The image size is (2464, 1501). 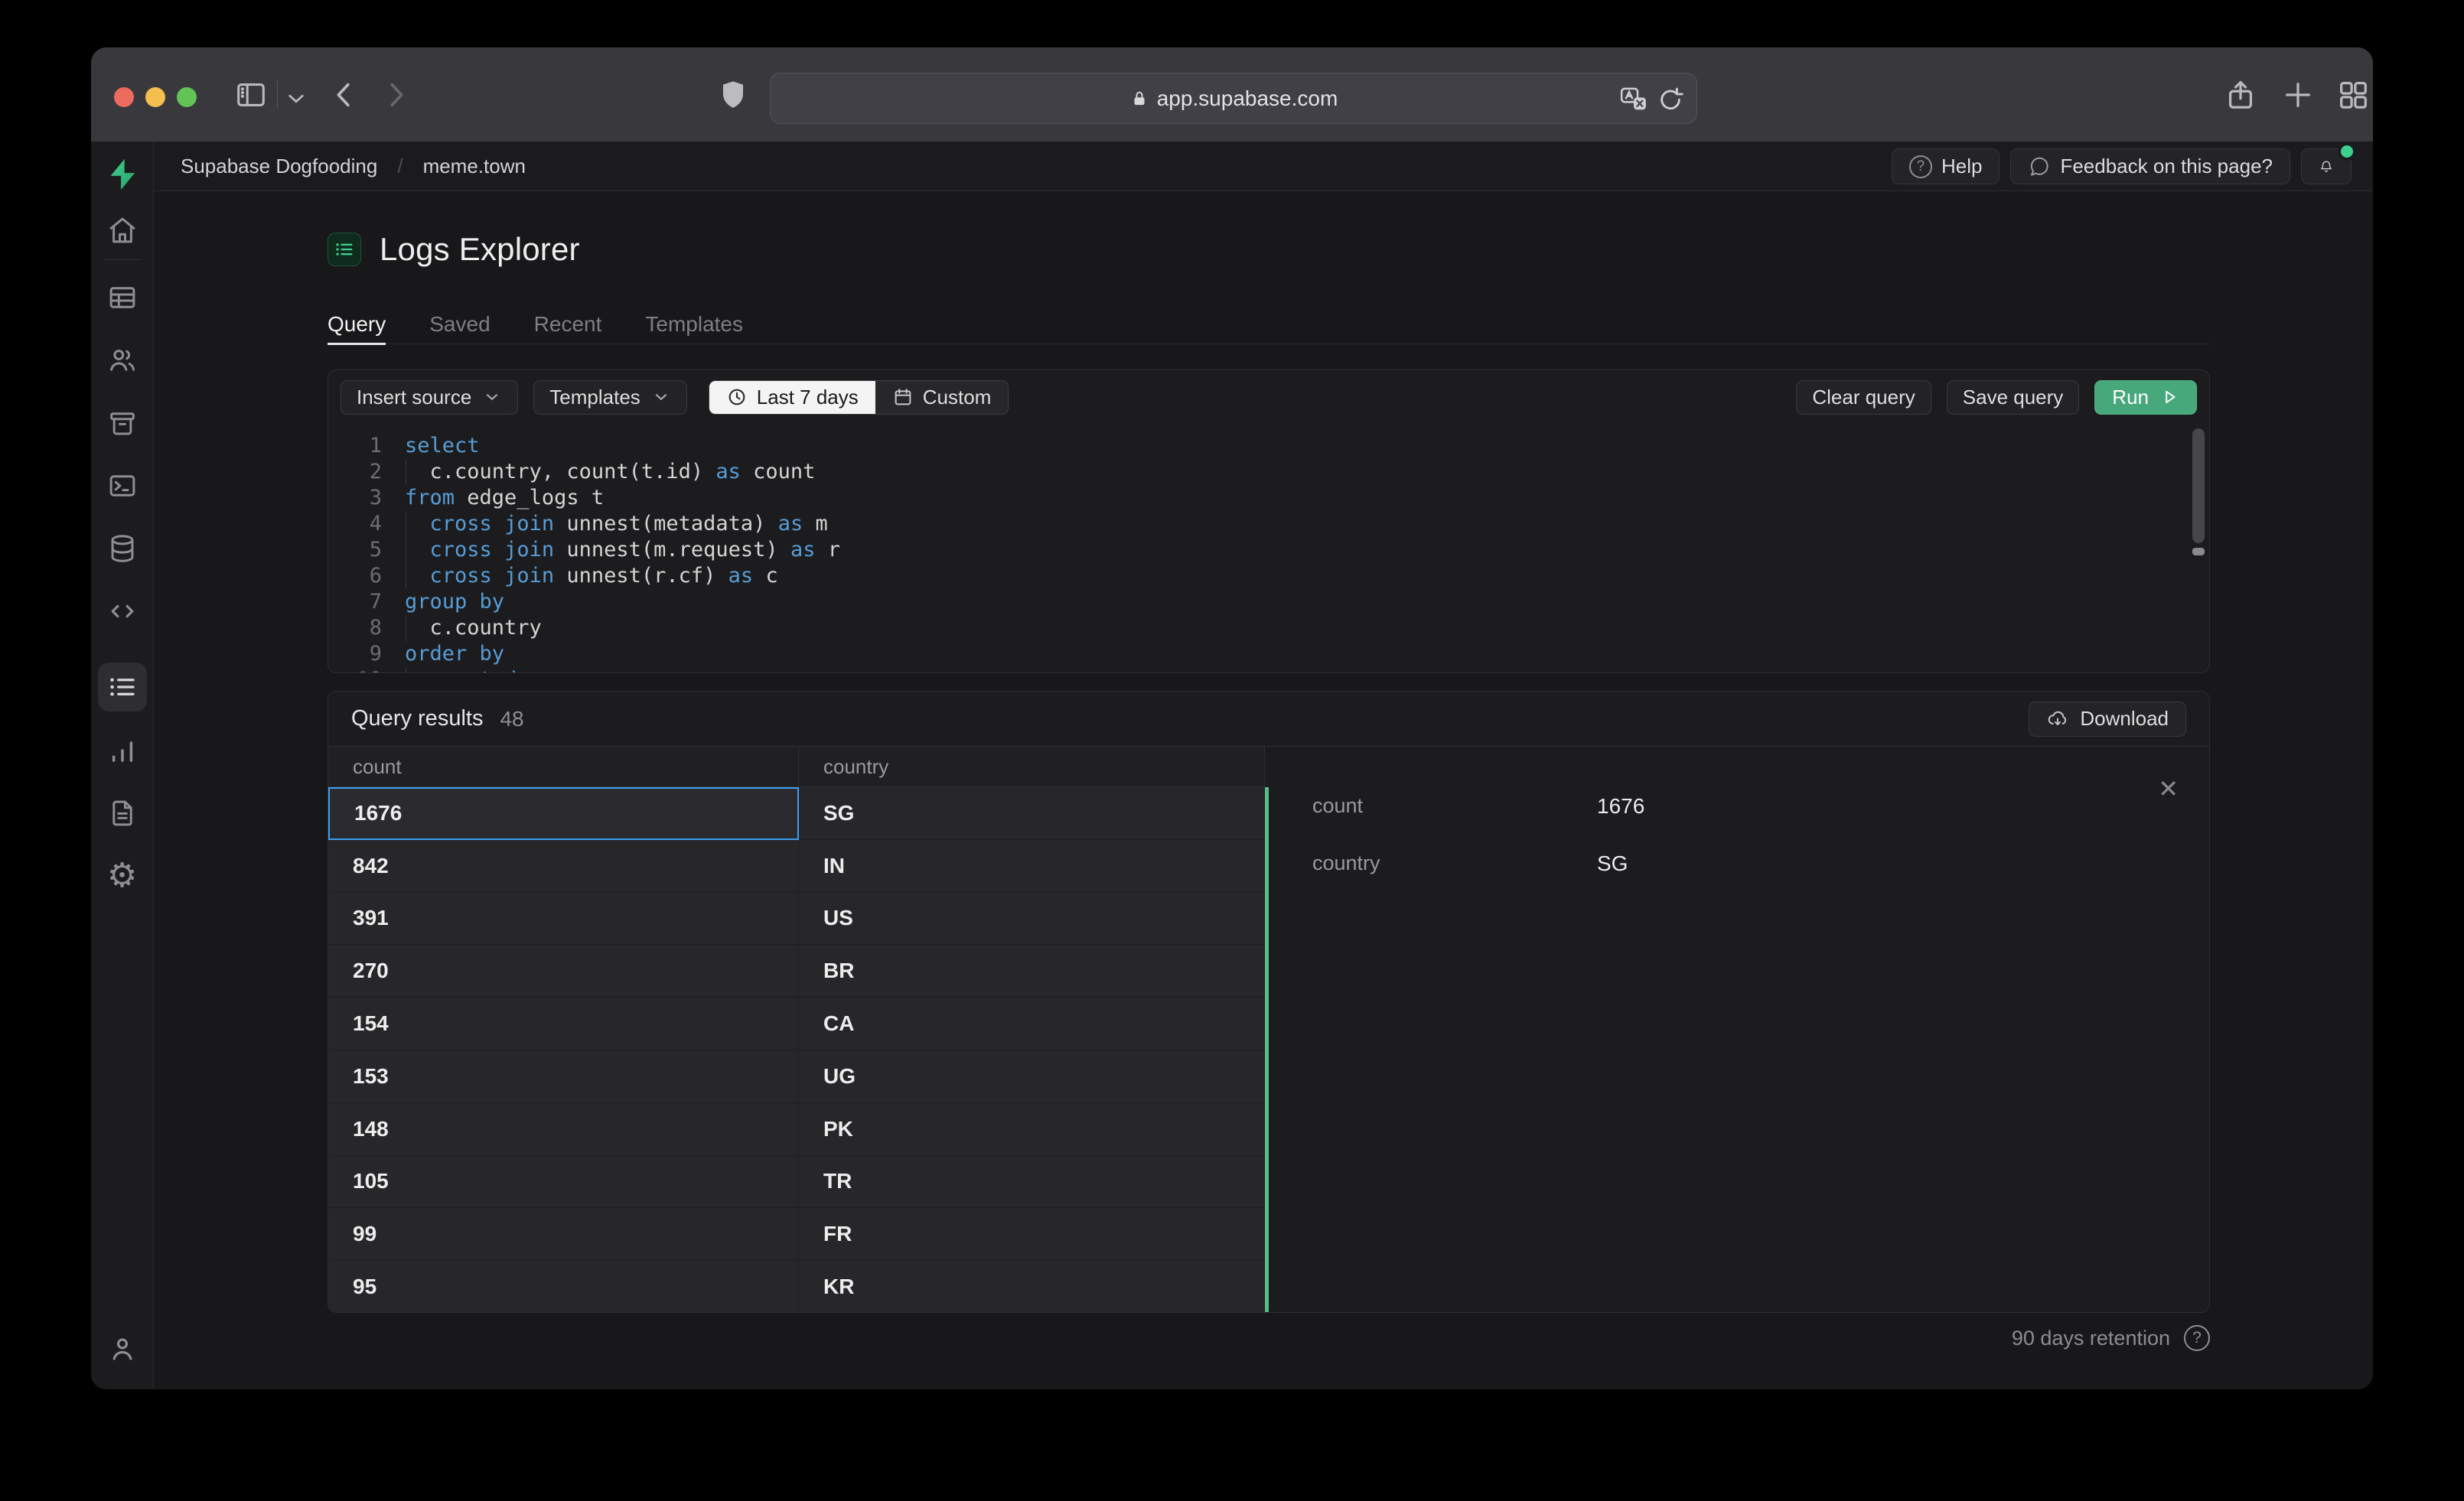 I want to click on country-cell: SG, so click(x=1032, y=813).